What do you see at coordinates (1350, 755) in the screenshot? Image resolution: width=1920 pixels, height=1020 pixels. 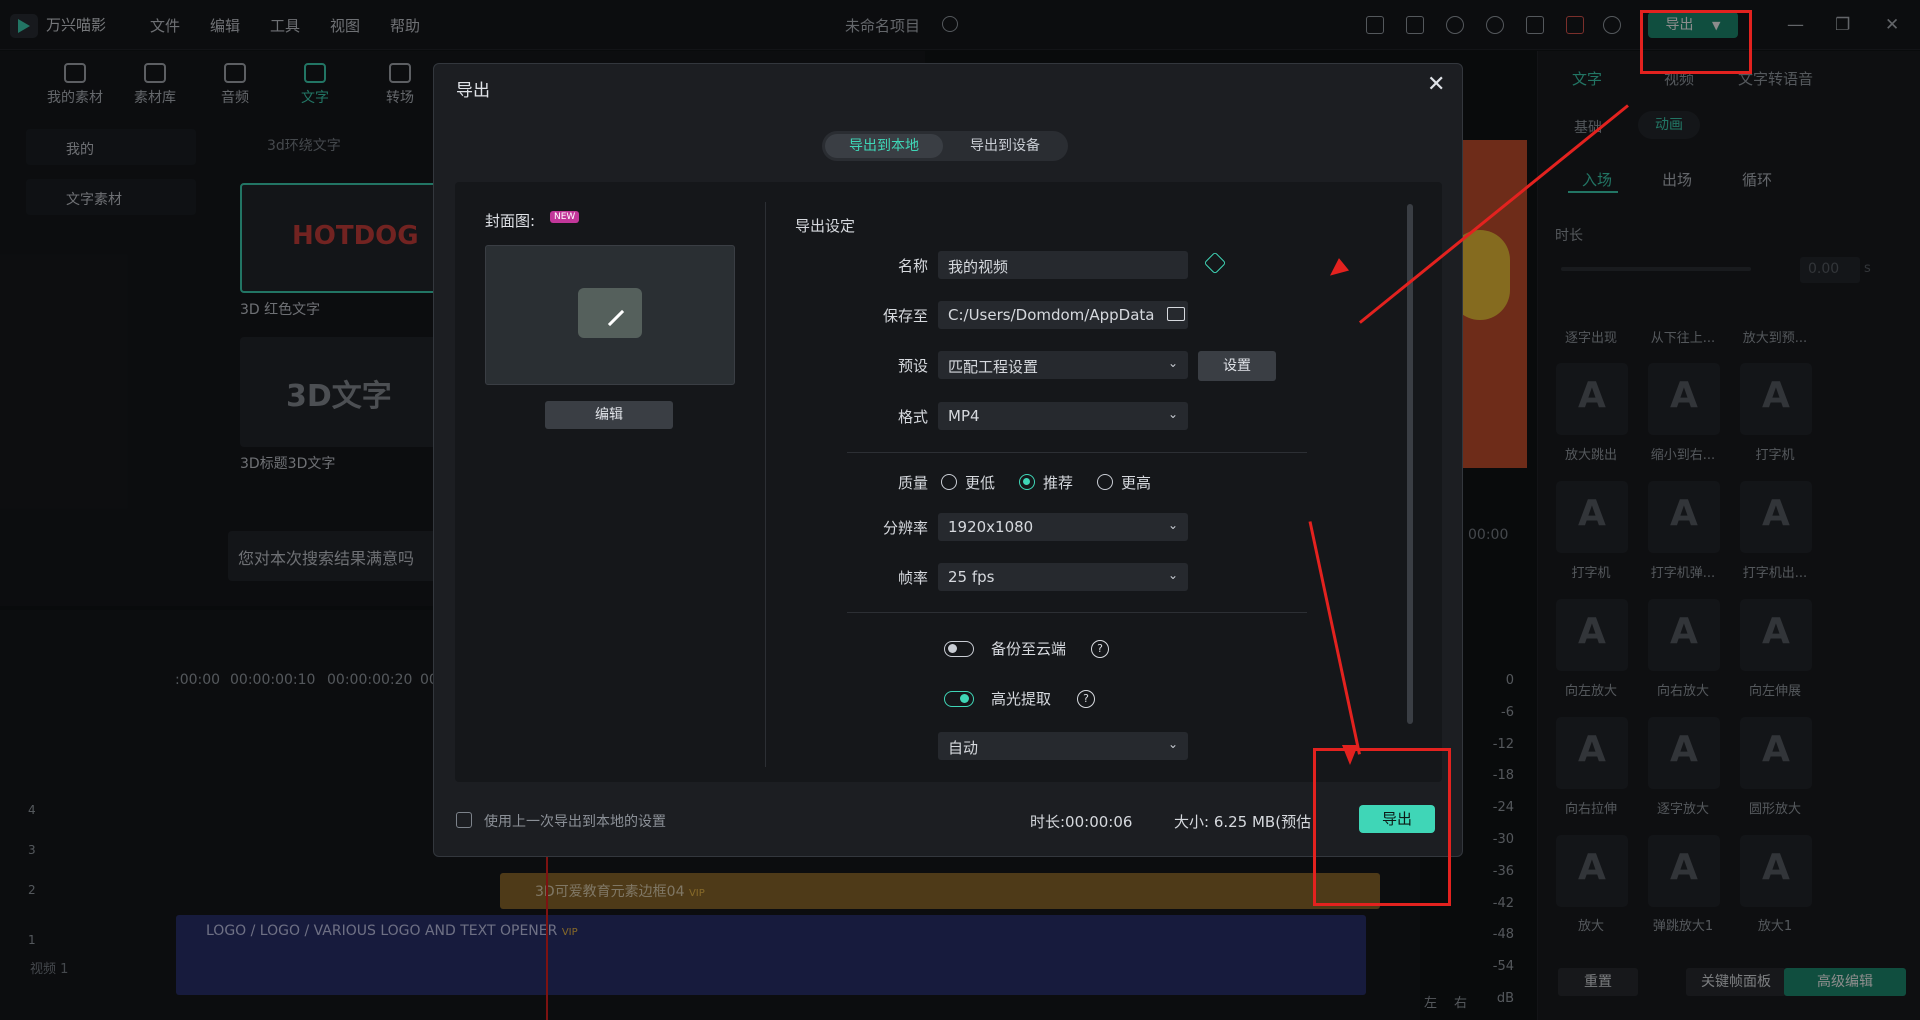 I see `annotation-arrowhead` at bounding box center [1350, 755].